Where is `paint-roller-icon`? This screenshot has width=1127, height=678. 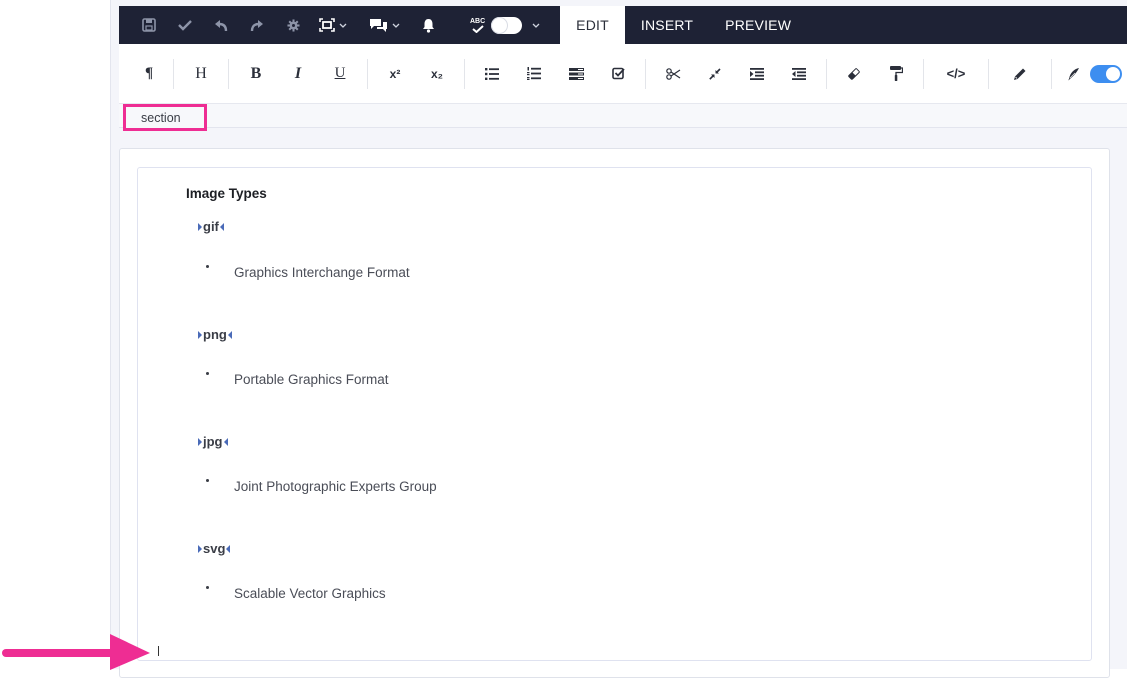 paint-roller-icon is located at coordinates (896, 73).